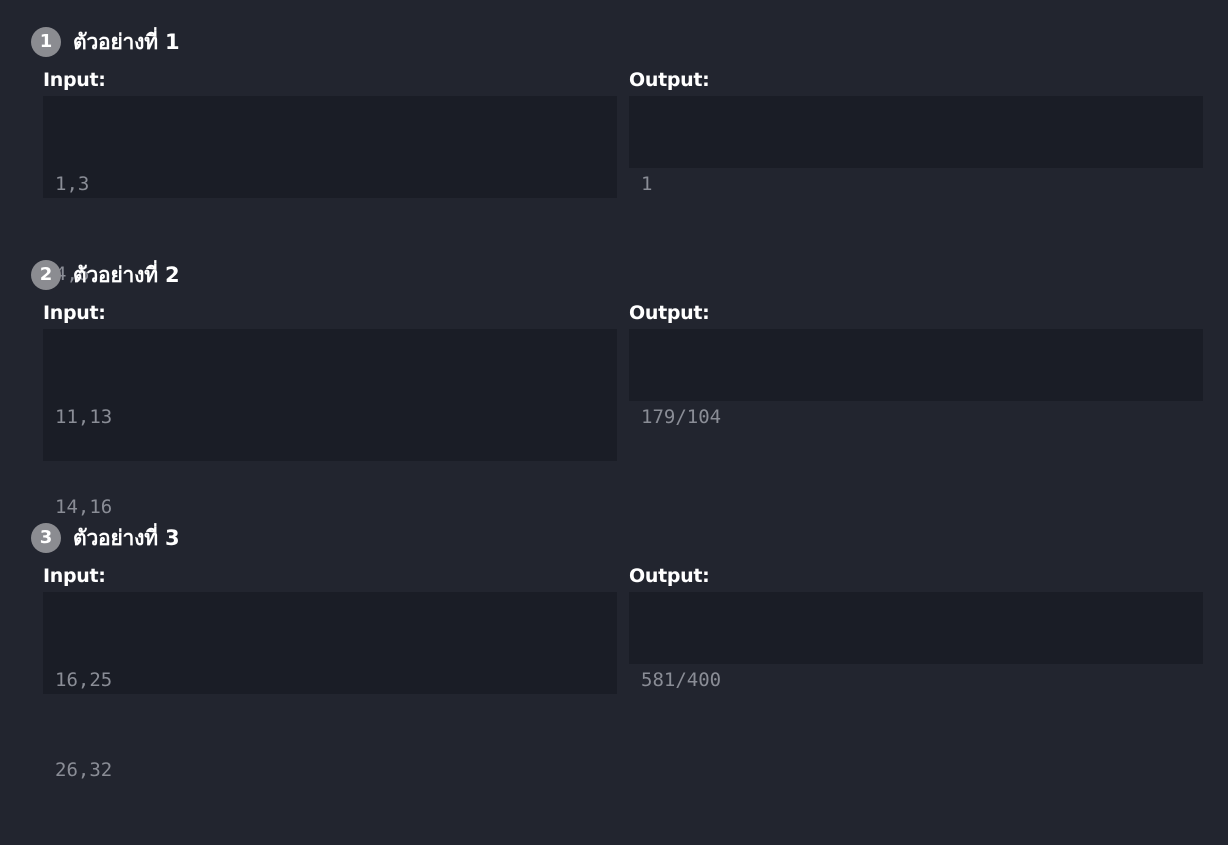 This screenshot has width=1228, height=845. What do you see at coordinates (681, 417) in the screenshot?
I see `output-value: 179/104` at bounding box center [681, 417].